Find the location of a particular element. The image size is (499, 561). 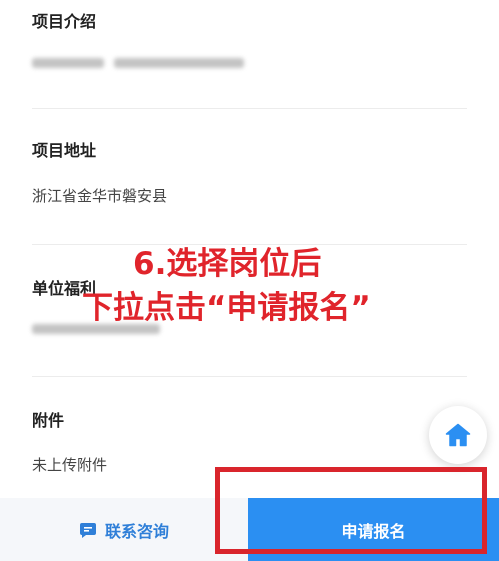

section-title: 附件 is located at coordinates (48, 420).